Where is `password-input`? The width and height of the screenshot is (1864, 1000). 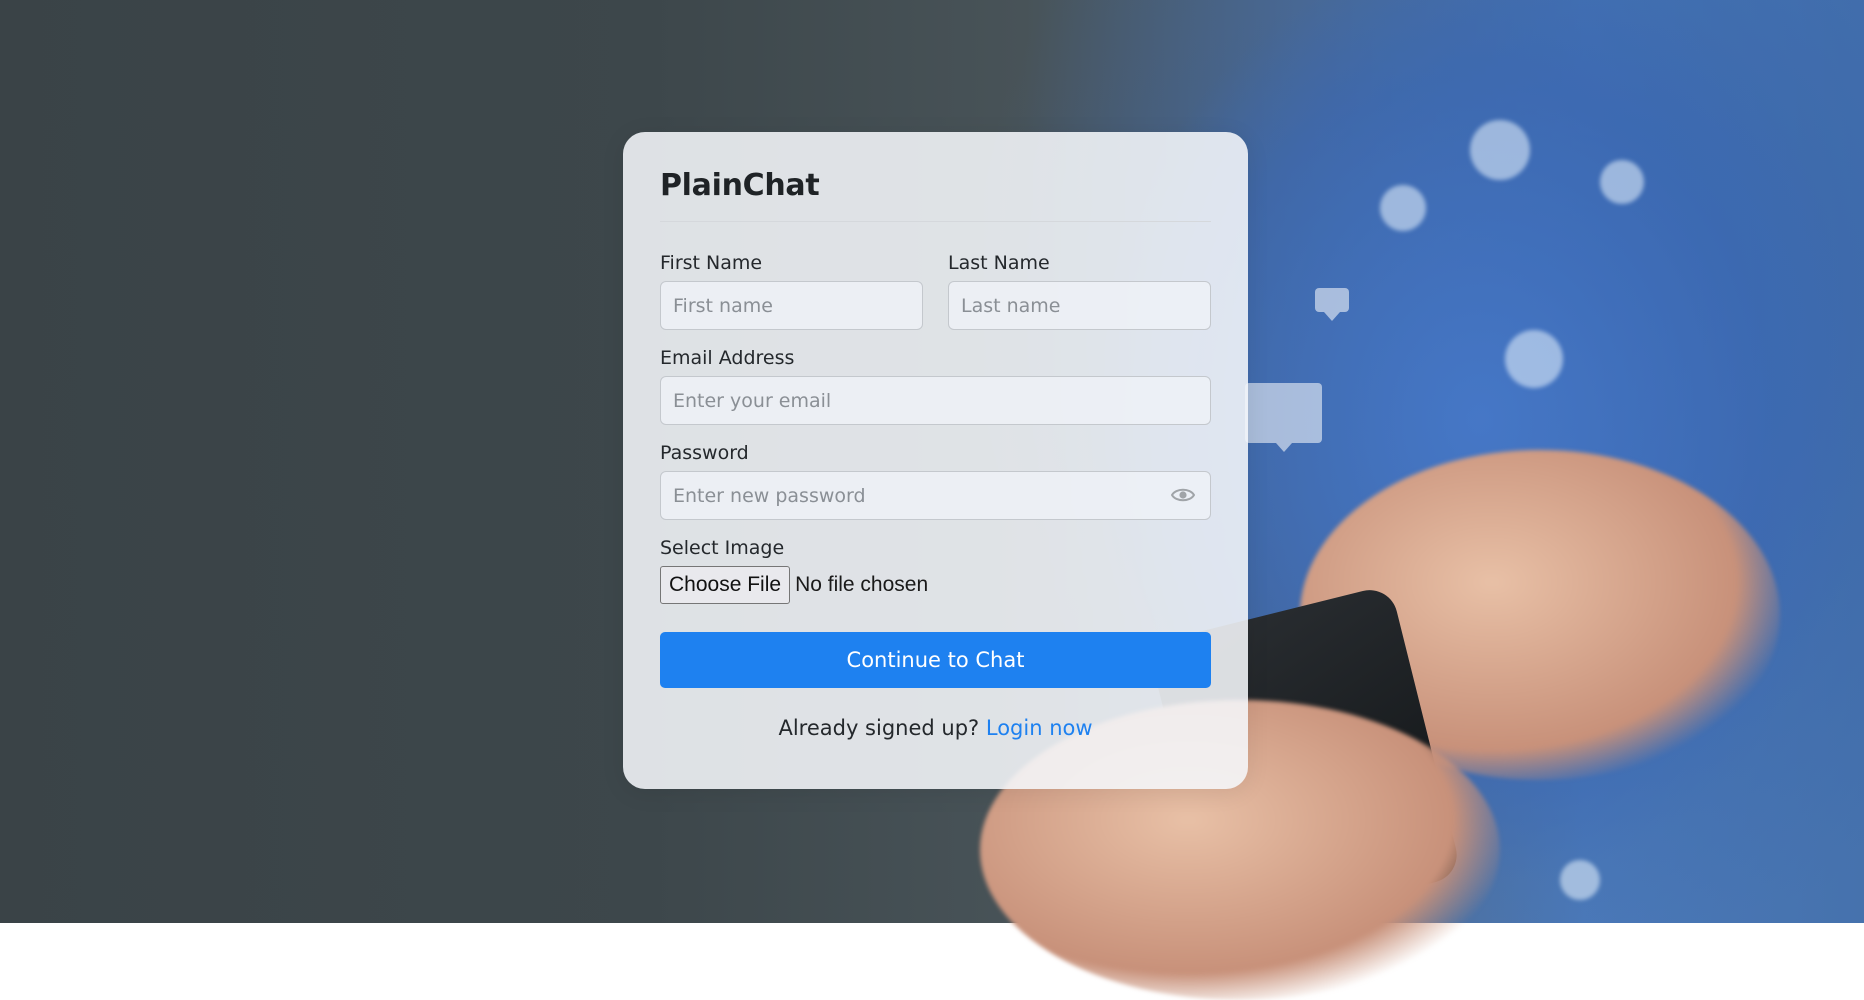 password-input is located at coordinates (935, 495).